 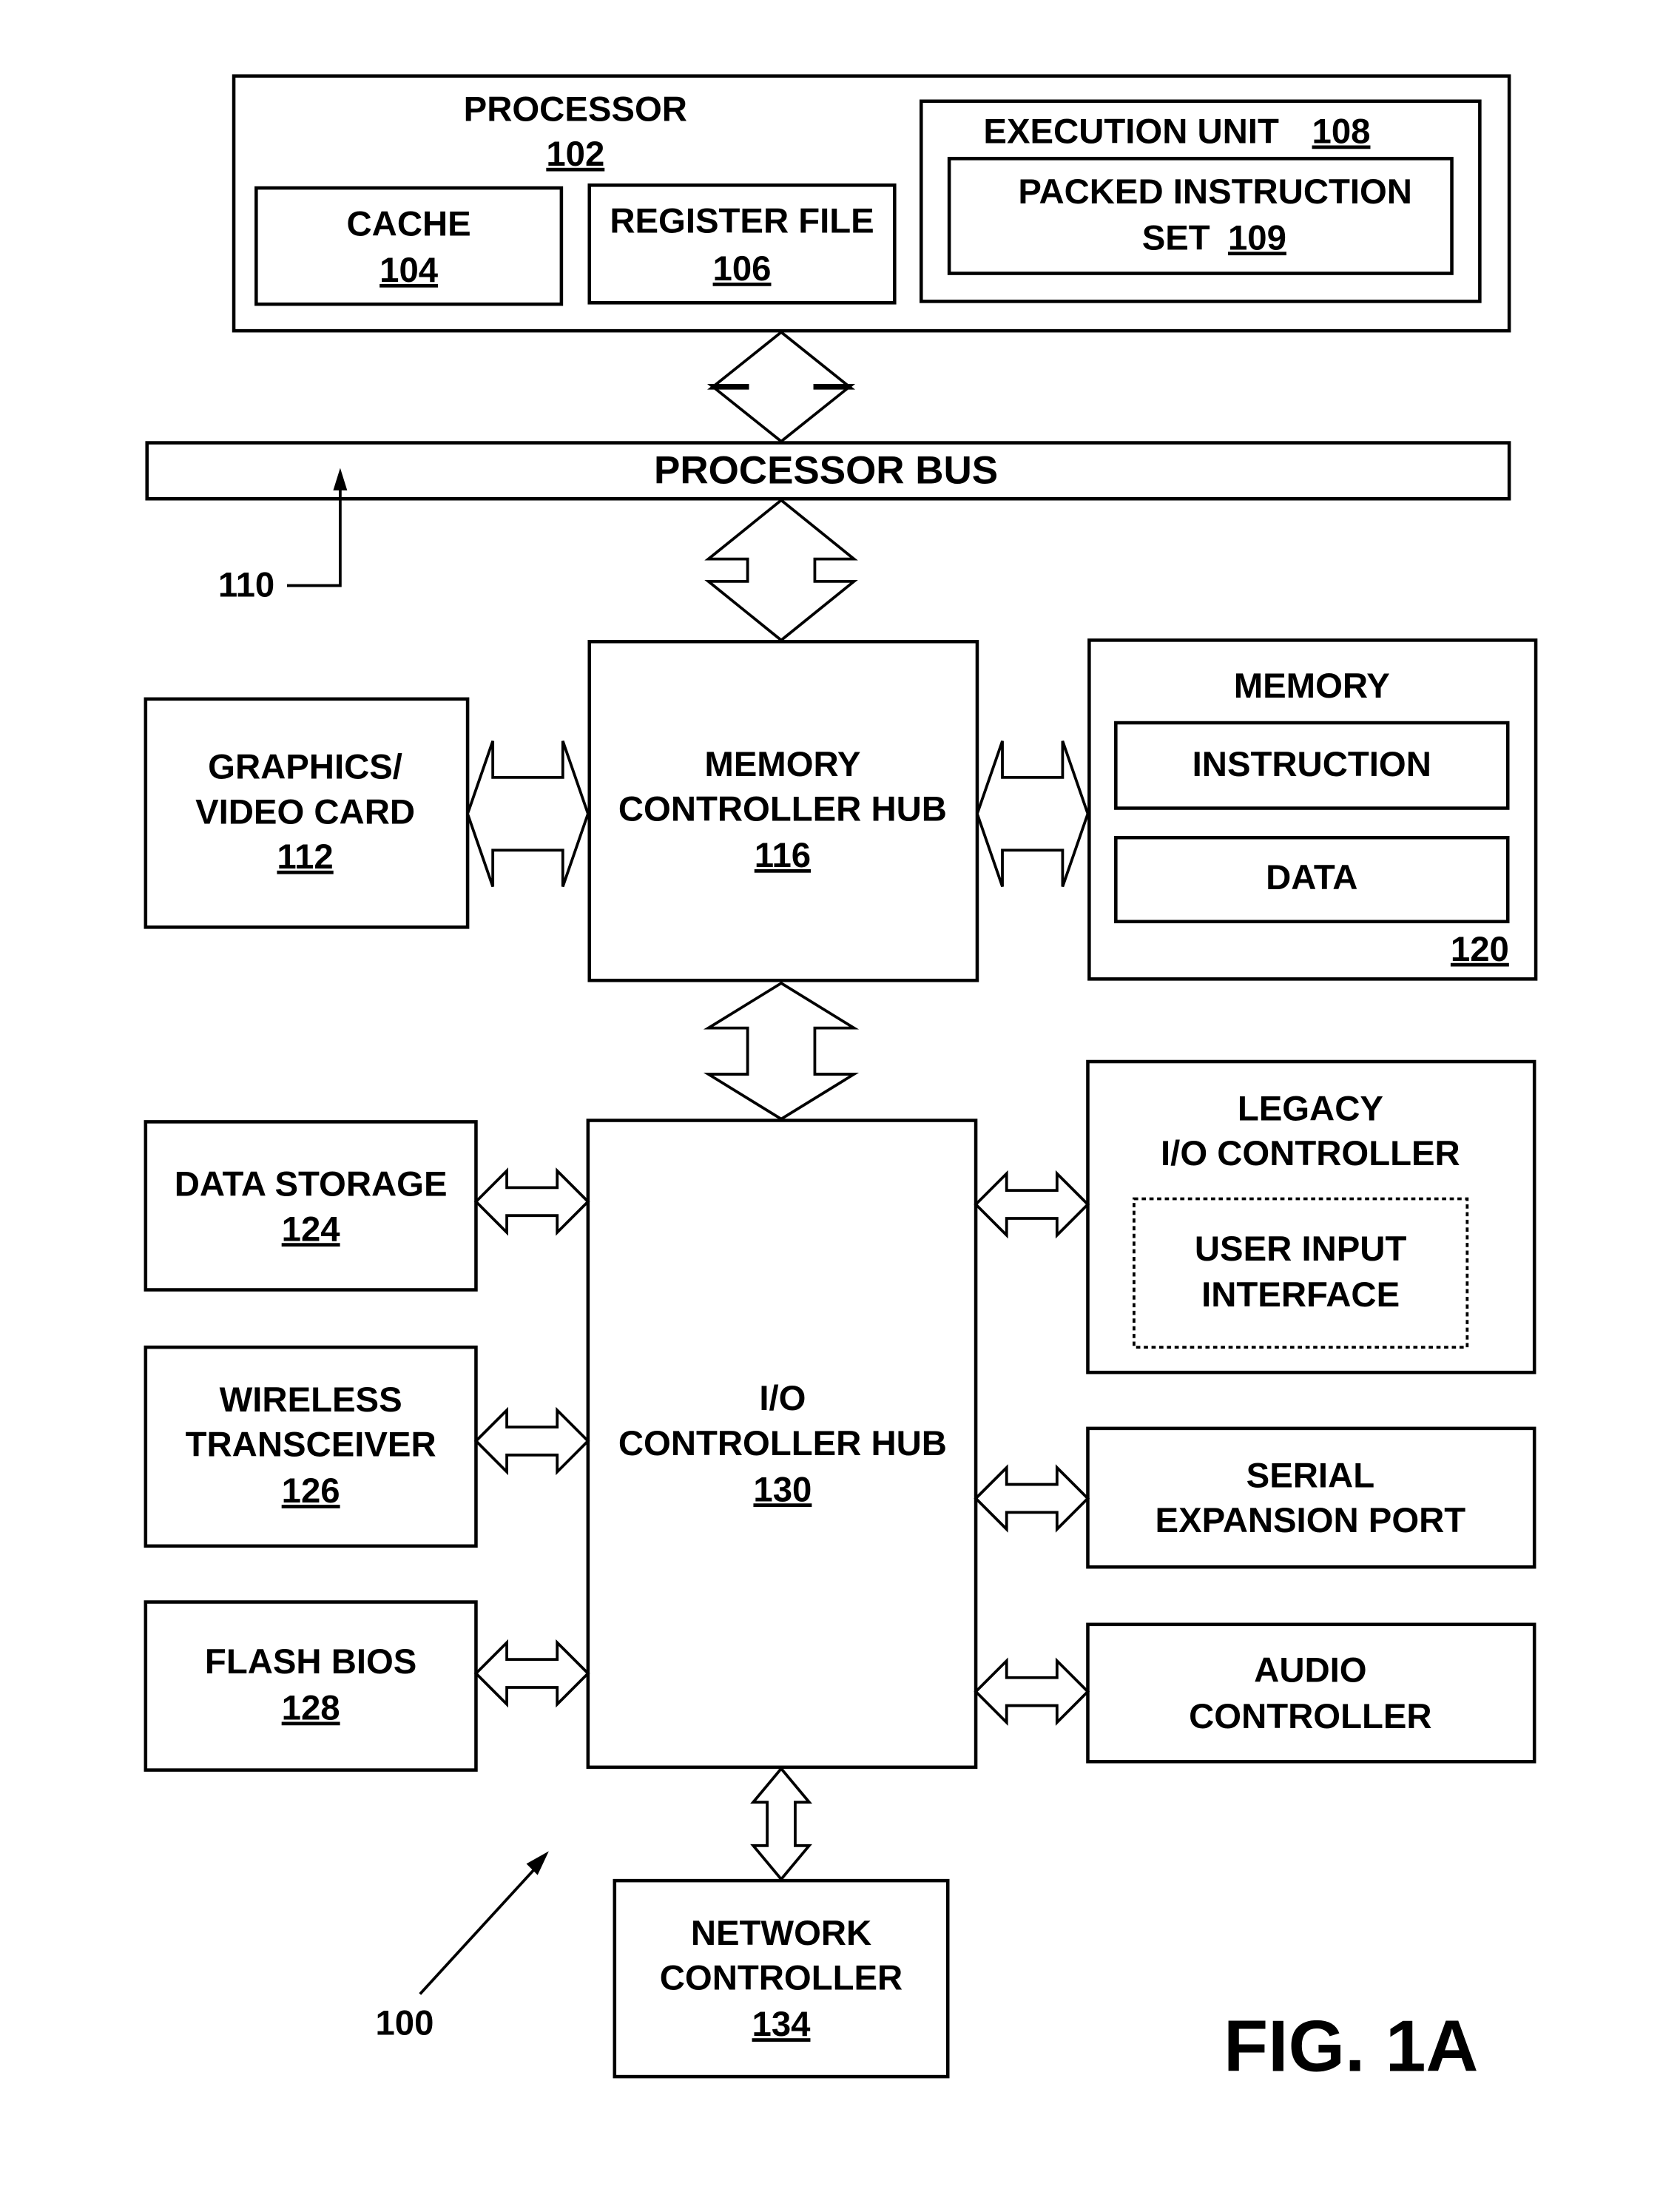 What do you see at coordinates (575, 110) in the screenshot?
I see `processor-title: PROCESSOR` at bounding box center [575, 110].